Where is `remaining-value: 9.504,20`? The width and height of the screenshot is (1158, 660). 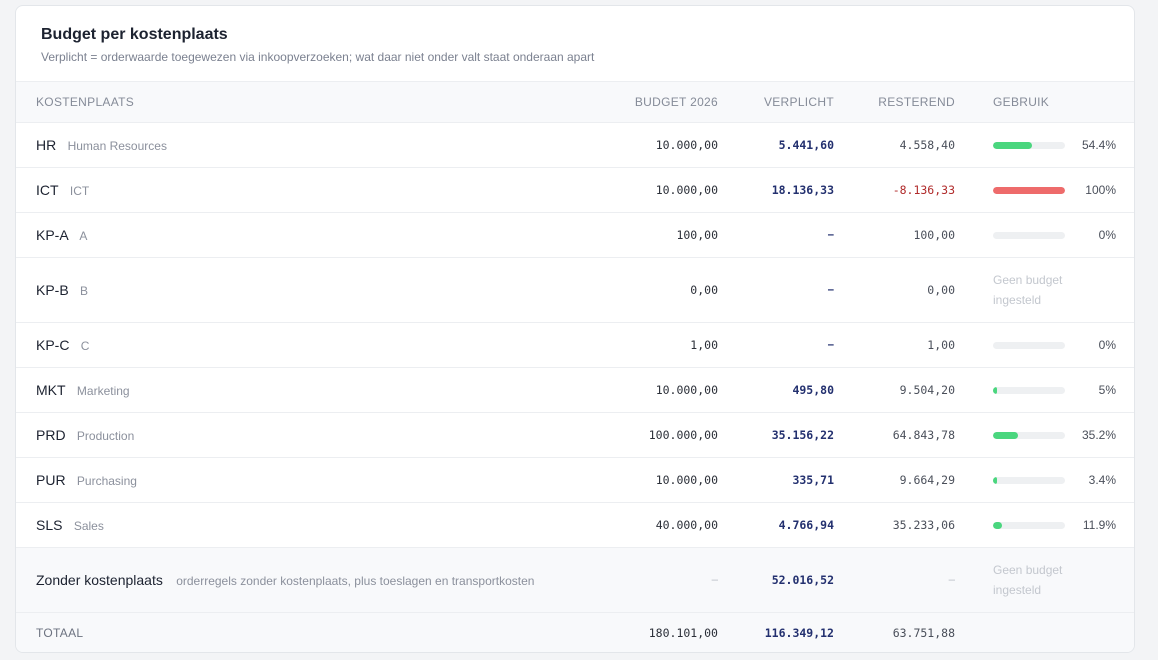
remaining-value: 9.504,20 is located at coordinates (927, 390).